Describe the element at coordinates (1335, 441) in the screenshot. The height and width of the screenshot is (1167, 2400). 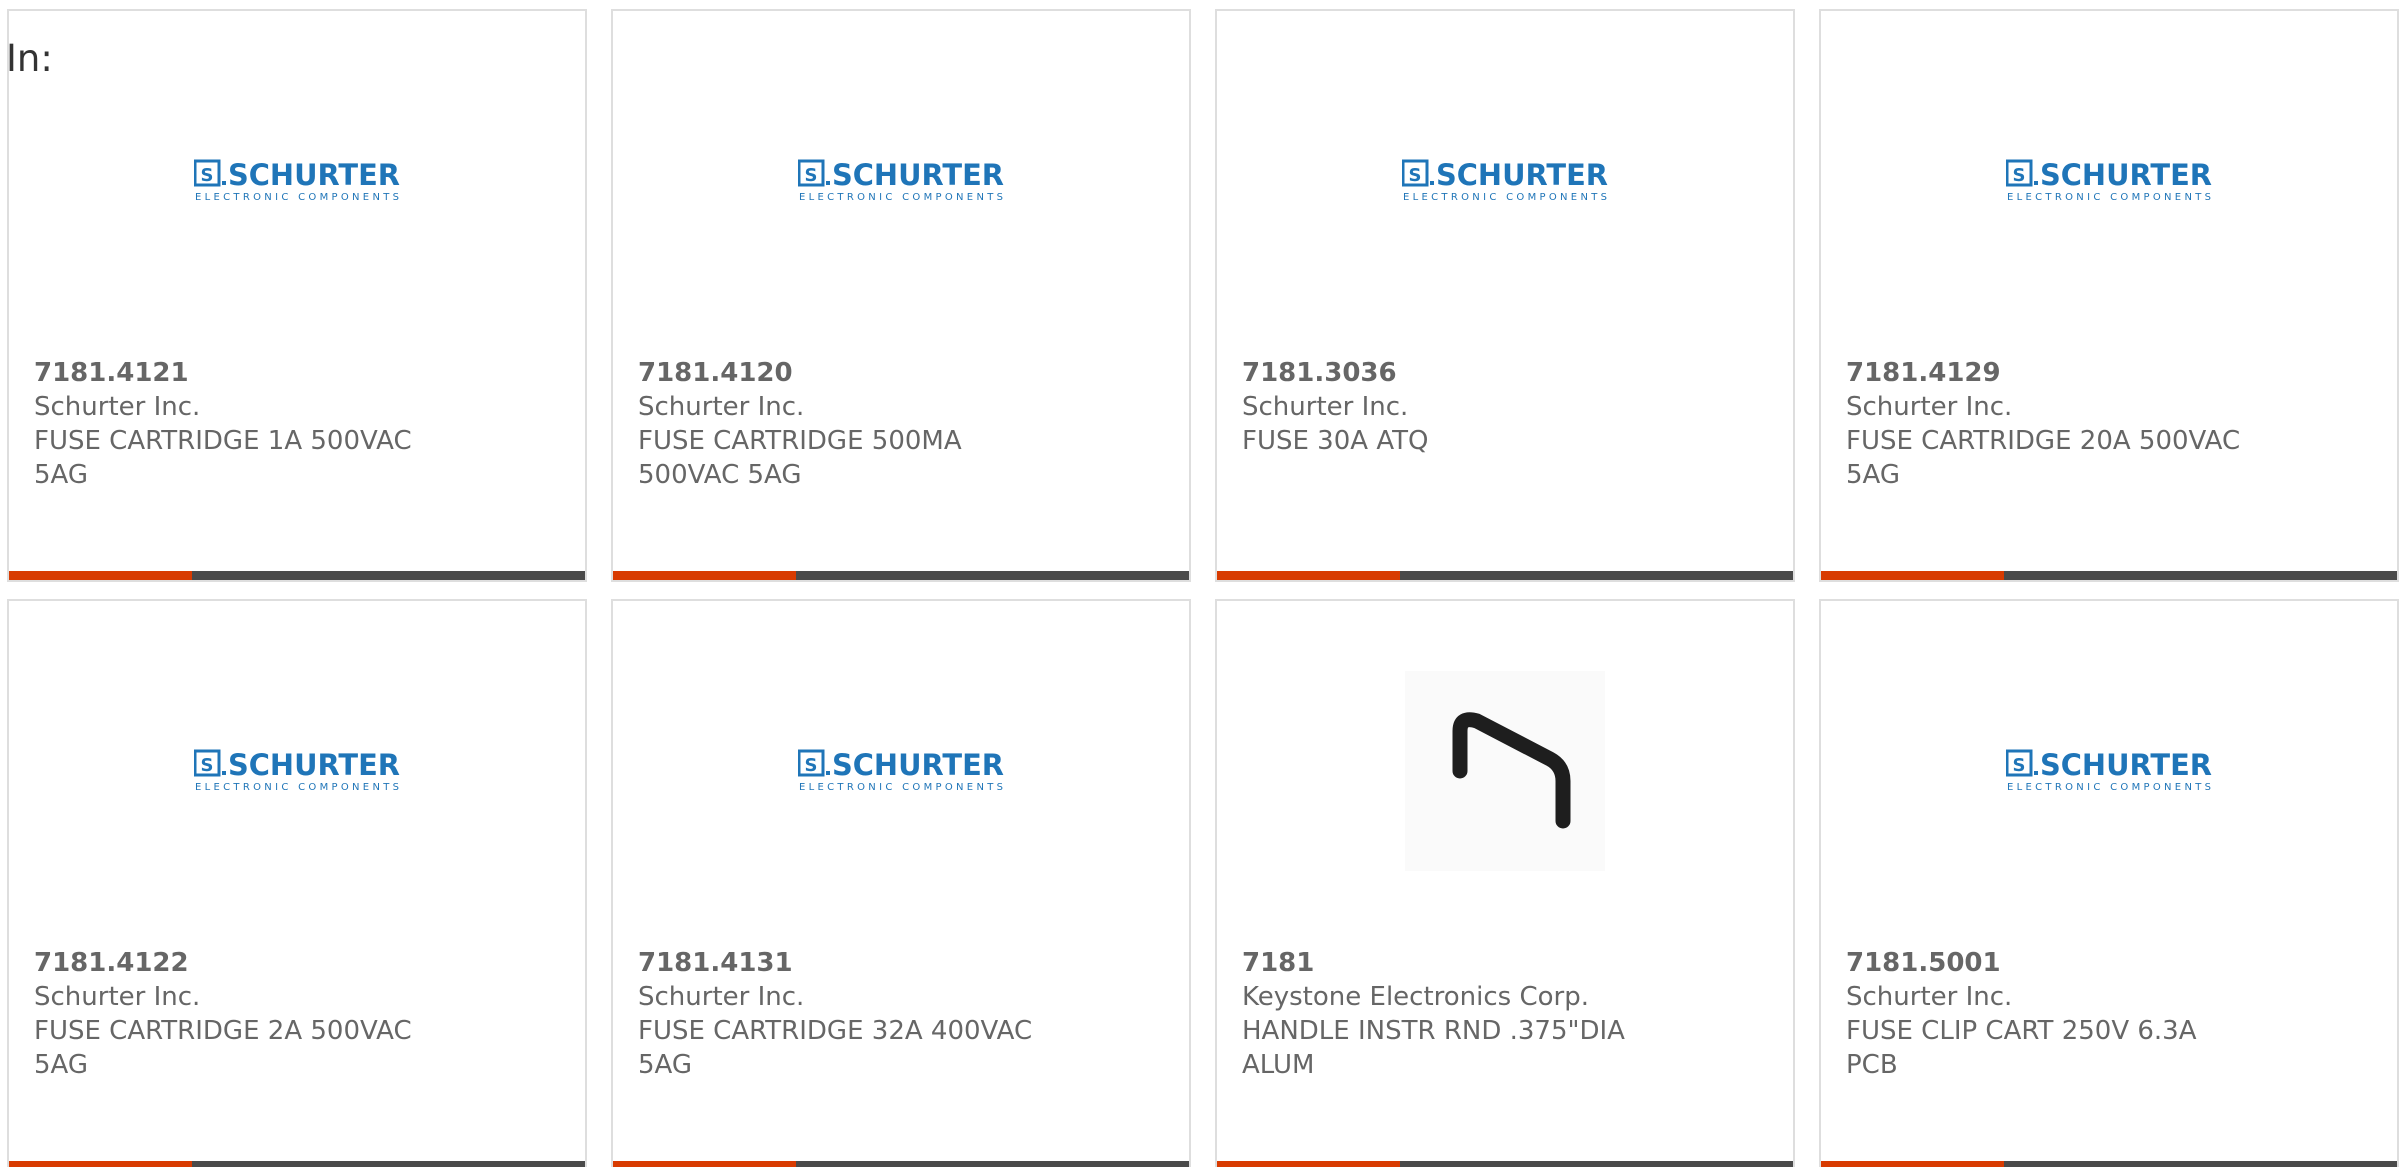
I see `product-description: FUSE 30A ATQ` at that location.